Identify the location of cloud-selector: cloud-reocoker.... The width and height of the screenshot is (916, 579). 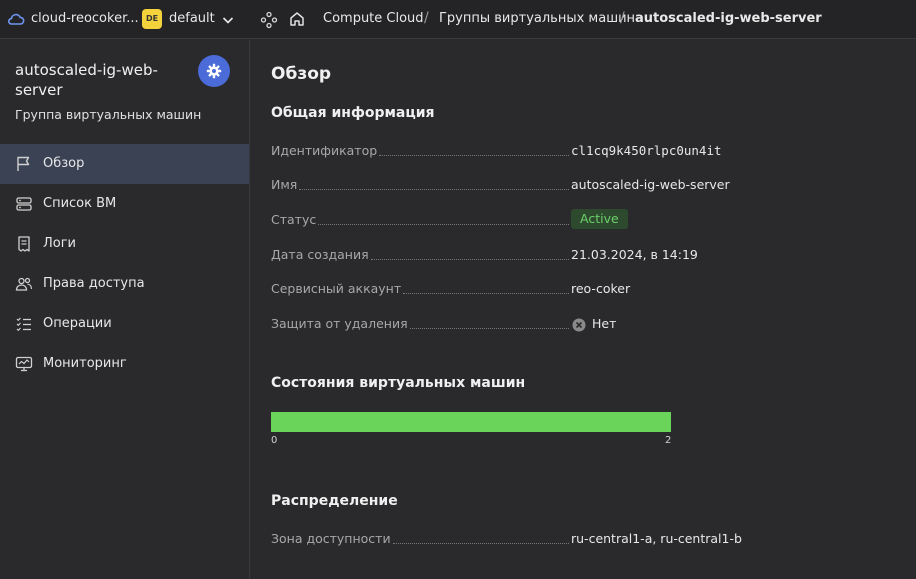
(85, 18).